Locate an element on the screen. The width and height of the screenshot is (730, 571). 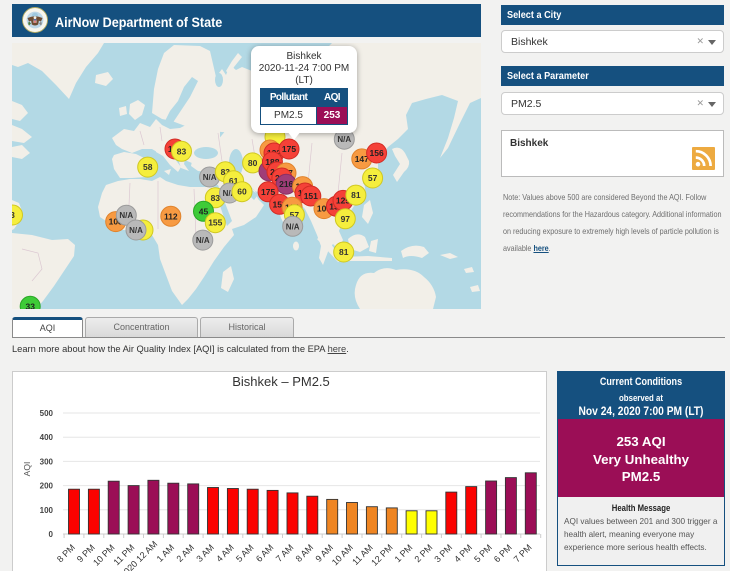
svg-text: 8 PM is located at coordinates (66, 553).